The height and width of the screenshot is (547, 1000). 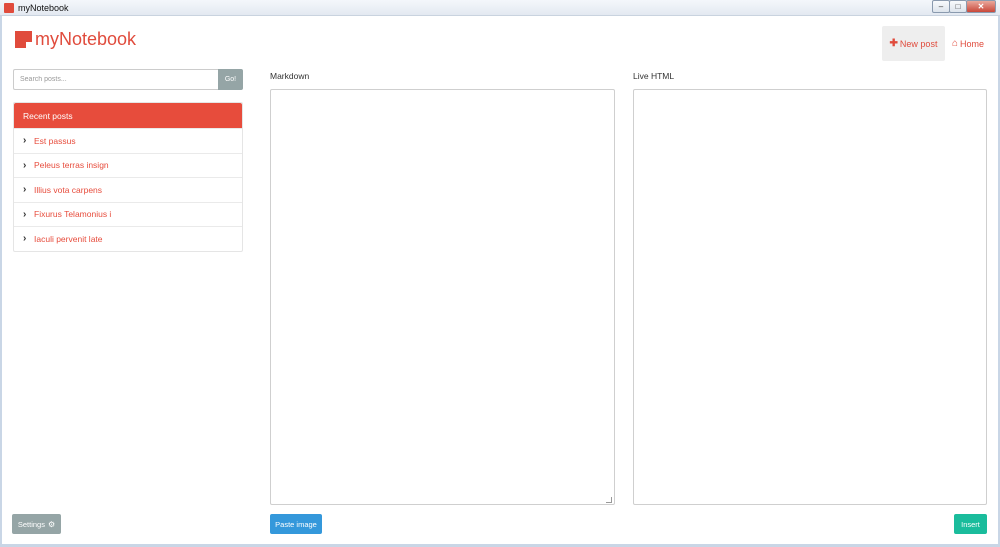 What do you see at coordinates (43, 8) in the screenshot?
I see `window-title: myNotebook` at bounding box center [43, 8].